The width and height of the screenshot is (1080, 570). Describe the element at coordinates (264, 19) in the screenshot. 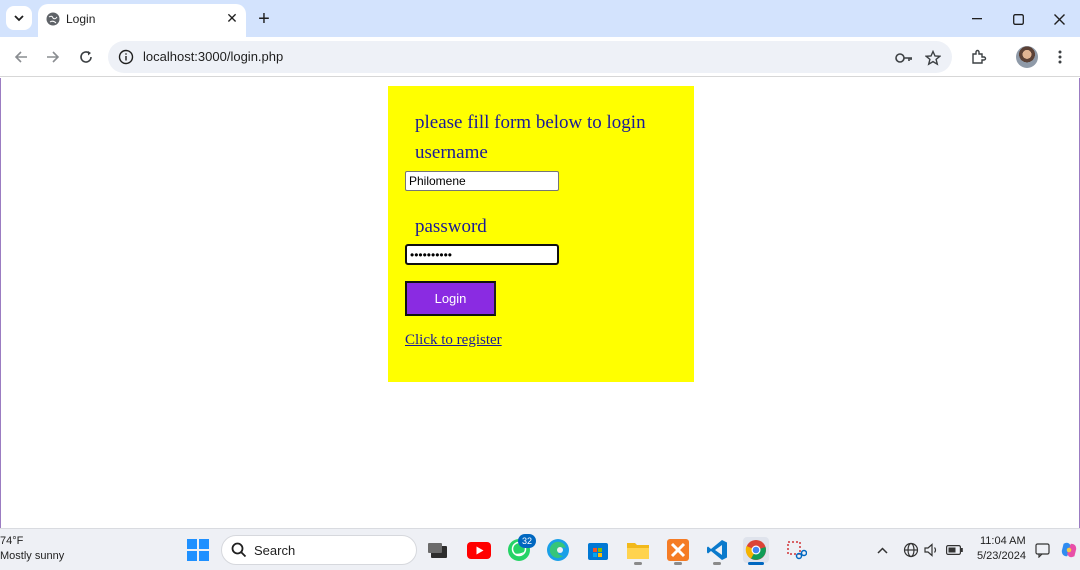

I see `new-tab-button: +` at that location.